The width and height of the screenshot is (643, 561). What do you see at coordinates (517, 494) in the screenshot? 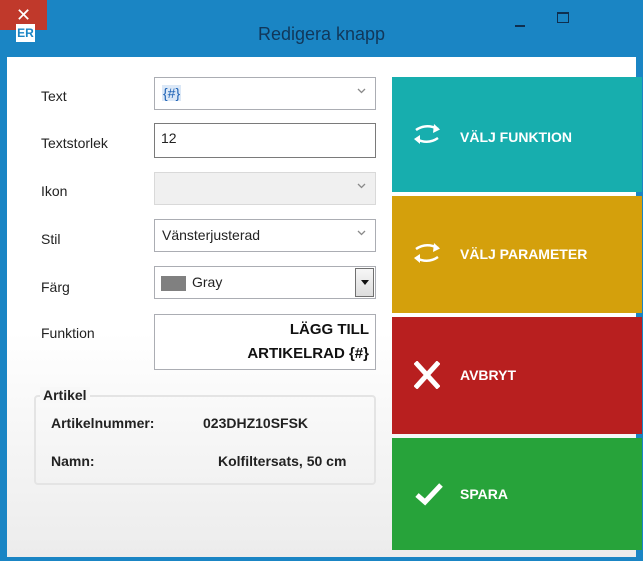
I see `save-button: SPARA` at bounding box center [517, 494].